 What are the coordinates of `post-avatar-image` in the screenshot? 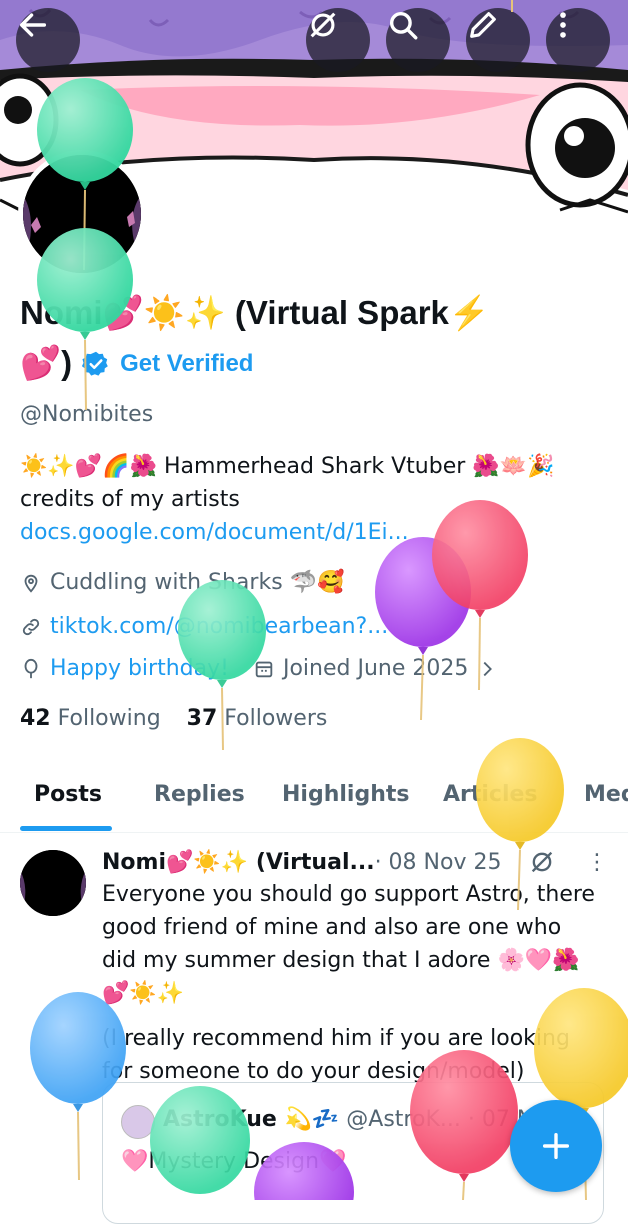 It's located at (53, 883).